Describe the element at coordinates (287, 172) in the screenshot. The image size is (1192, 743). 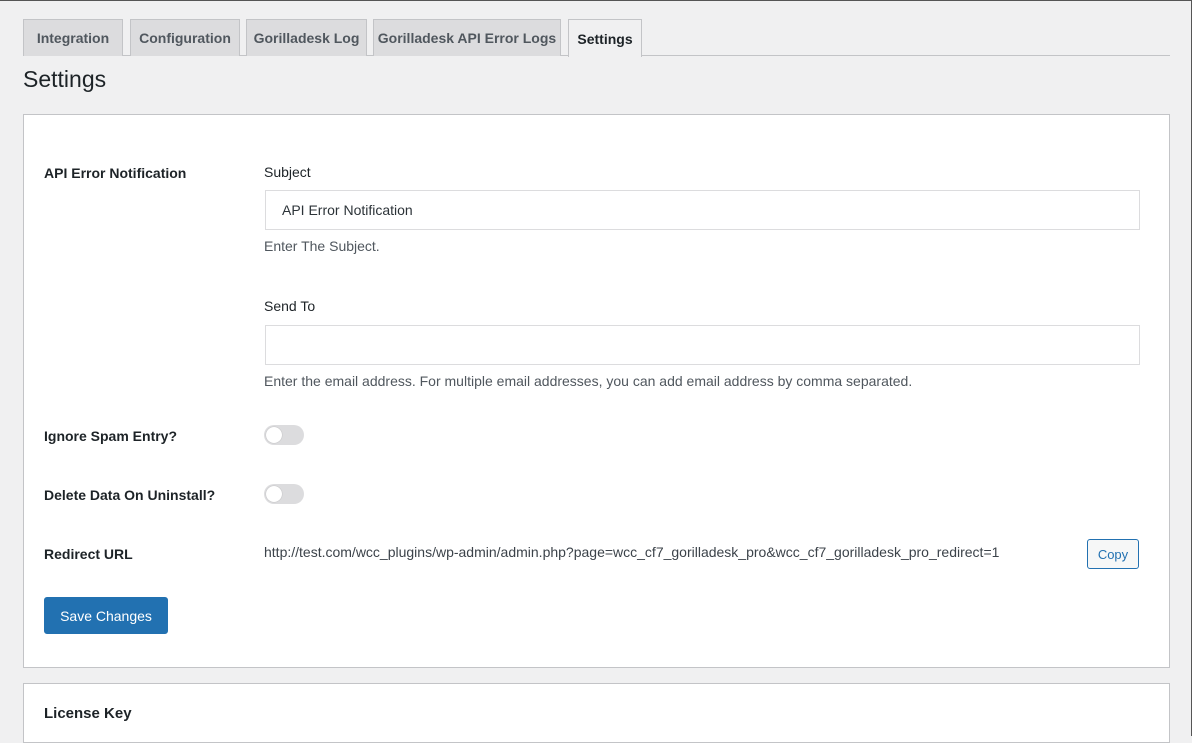
I see `subject-label: Subject` at that location.